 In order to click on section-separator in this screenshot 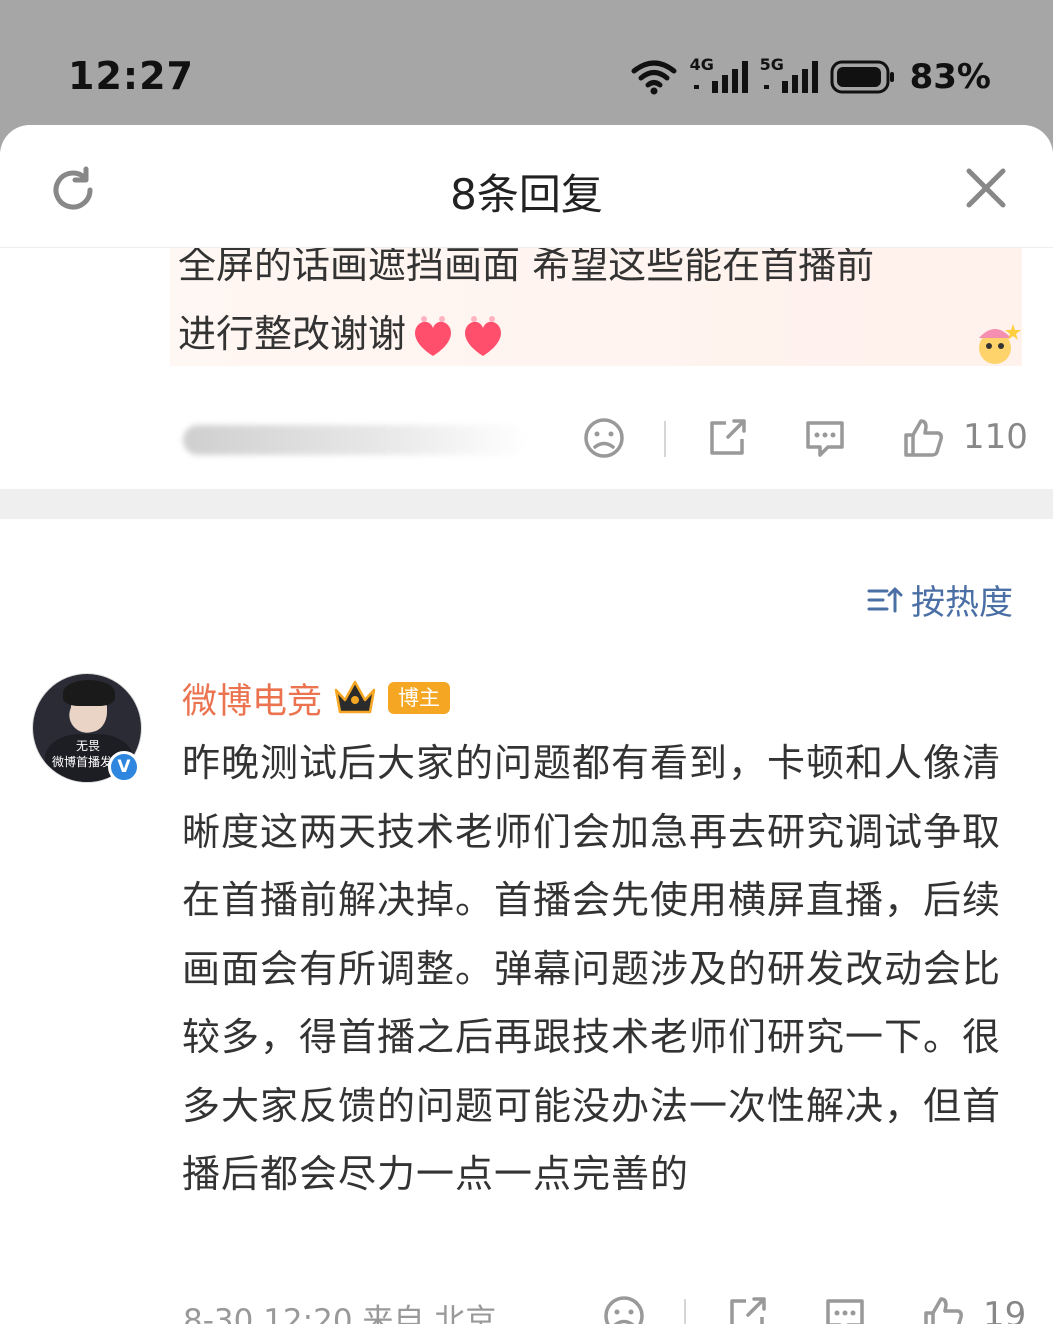, I will do `click(526, 504)`.